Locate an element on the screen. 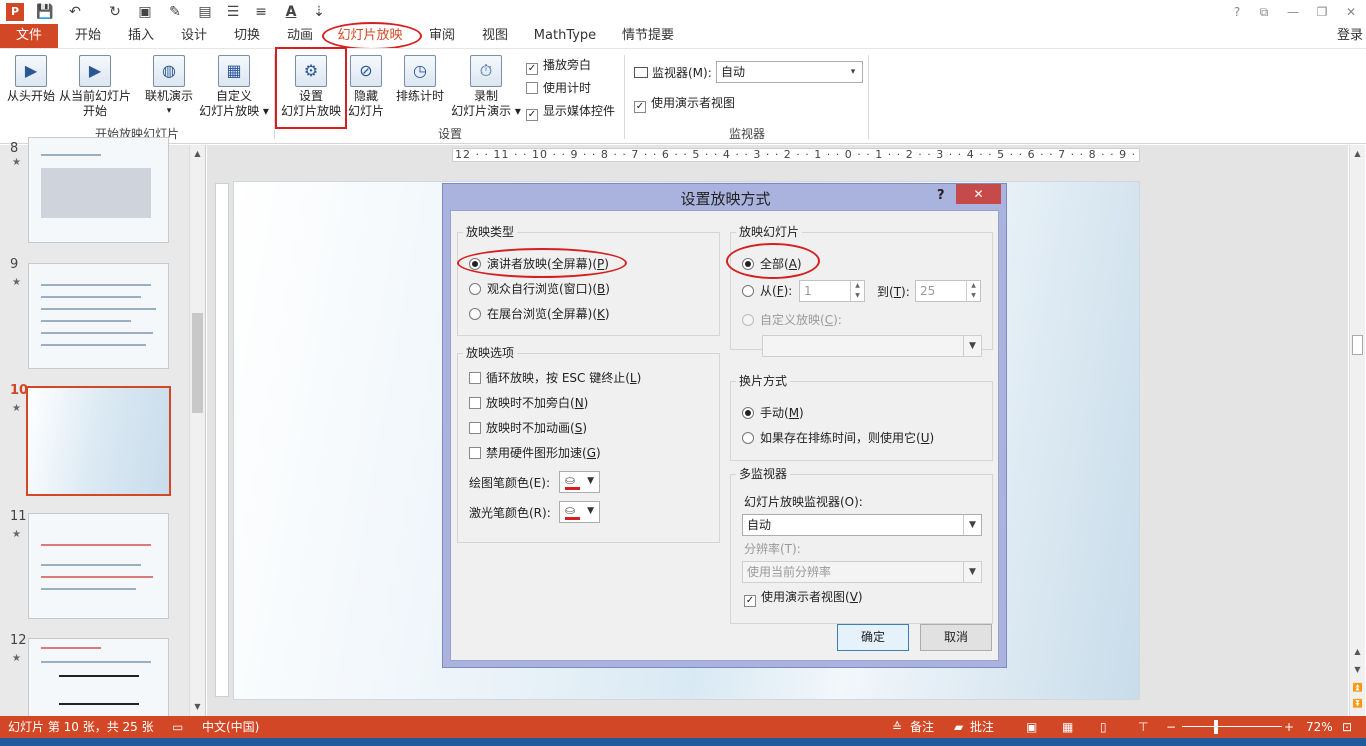 The image size is (1366, 746). notes-button: 备注 is located at coordinates (922, 727).